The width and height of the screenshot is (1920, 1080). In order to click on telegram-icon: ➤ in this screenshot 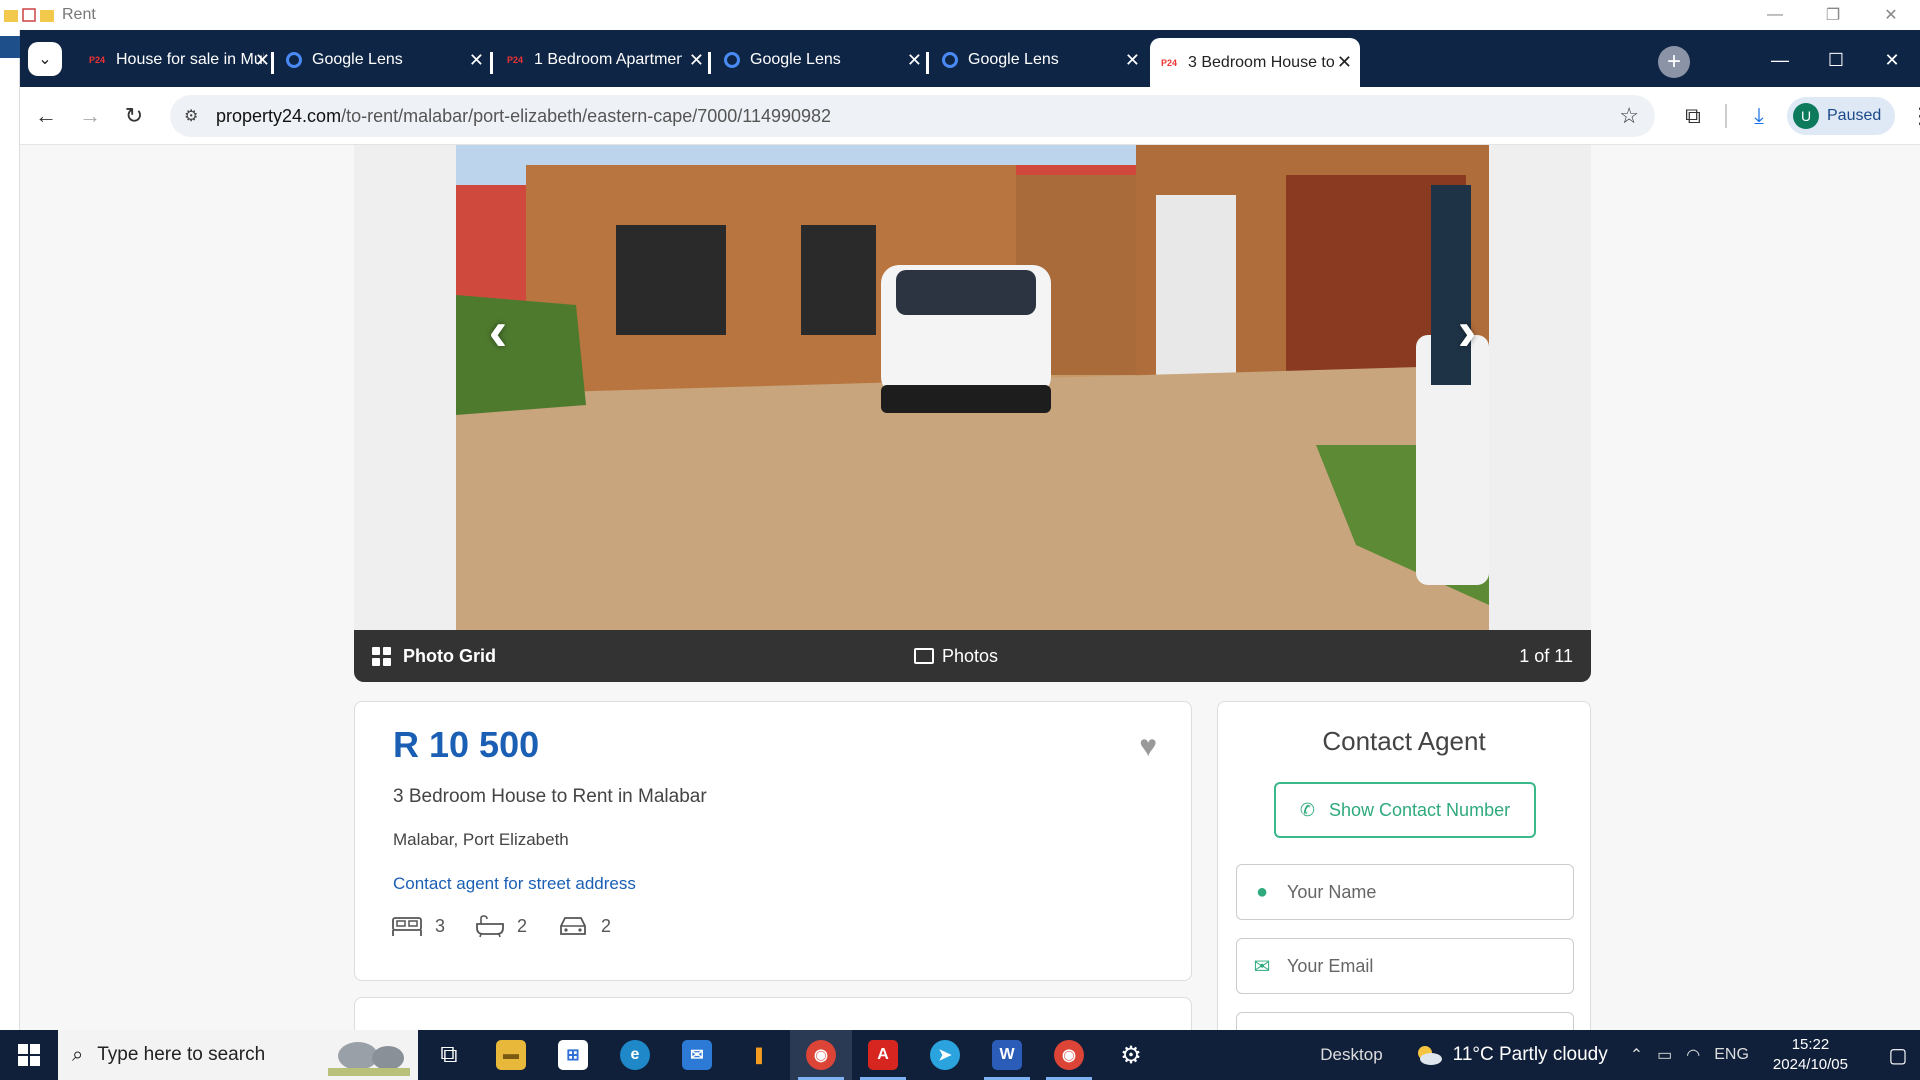, I will do `click(945, 1055)`.